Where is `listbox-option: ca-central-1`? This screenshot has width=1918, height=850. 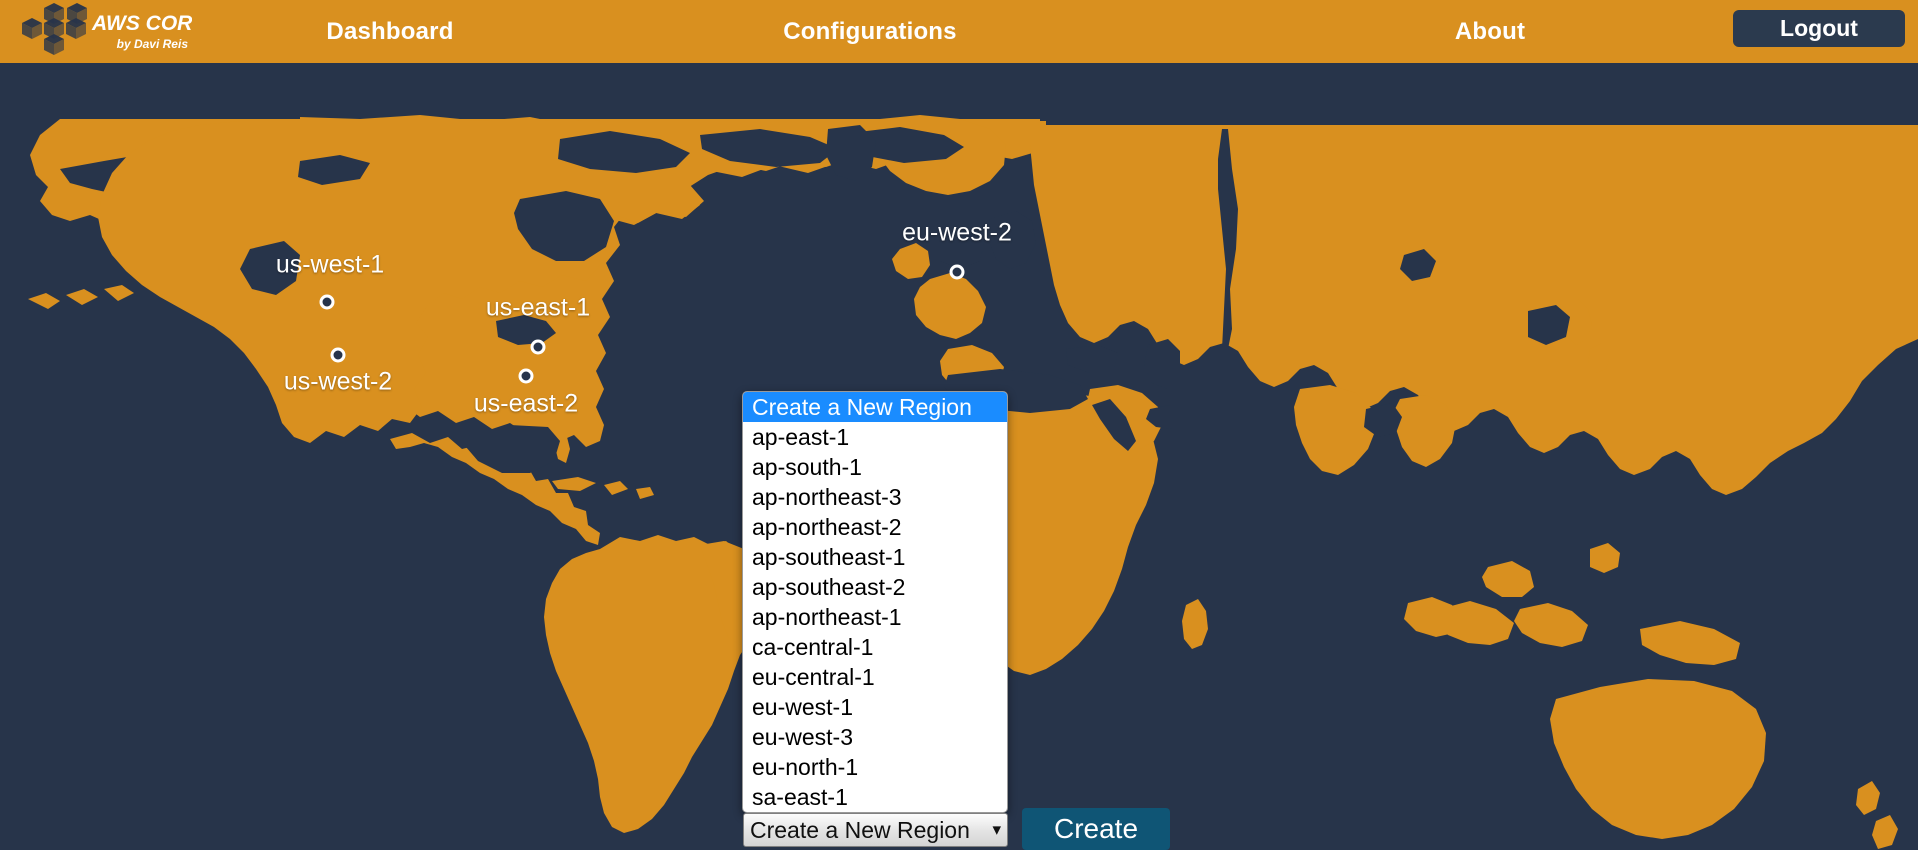
listbox-option: ca-central-1 is located at coordinates (875, 647).